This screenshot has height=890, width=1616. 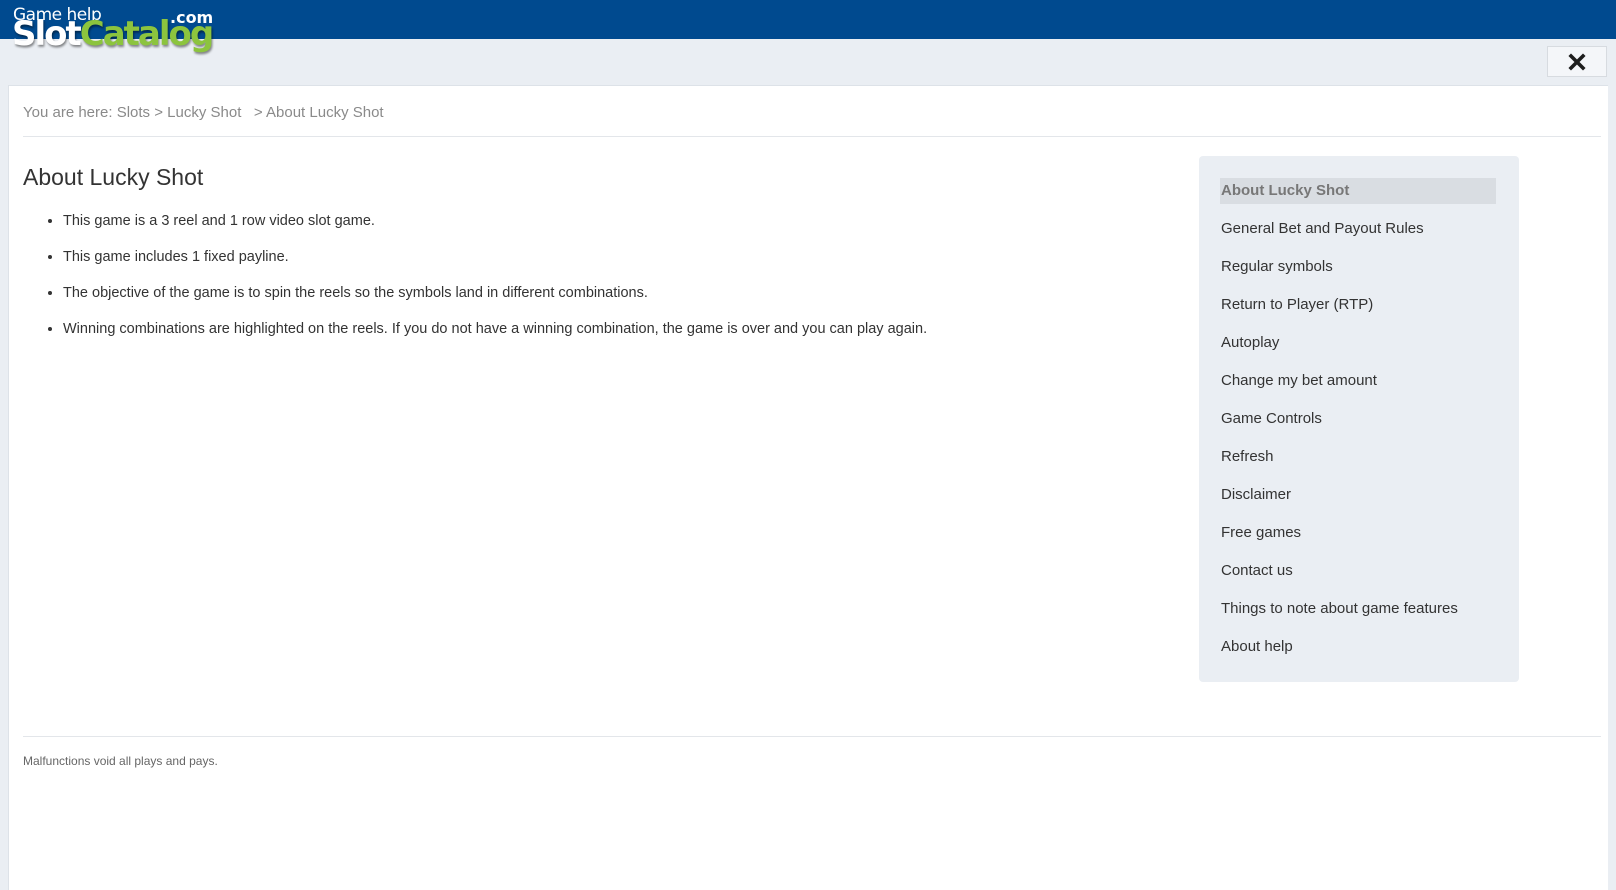 I want to click on sidebar-item-label: Things to note about game features, so click(x=1339, y=608).